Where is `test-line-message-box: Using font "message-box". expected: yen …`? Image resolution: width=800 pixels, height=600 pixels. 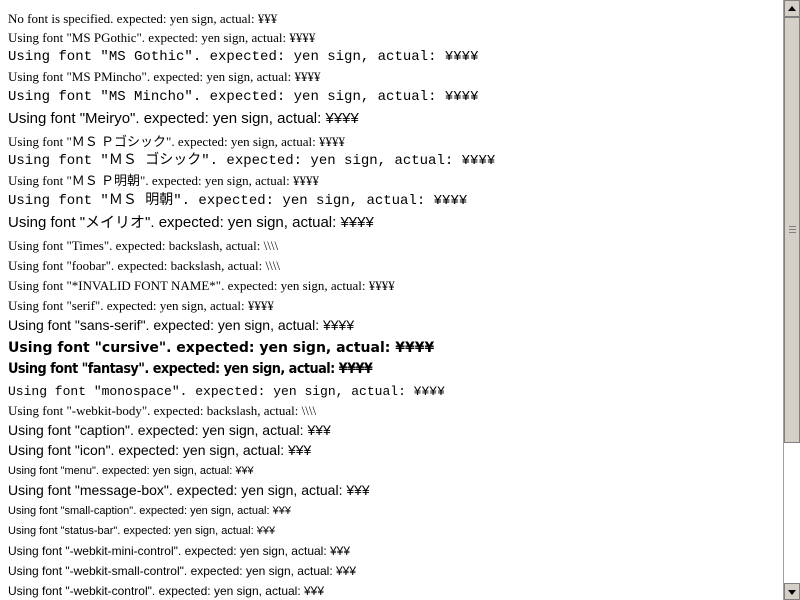
test-line-message-box: Using font "message-box". expected: yen … is located at coordinates (189, 490).